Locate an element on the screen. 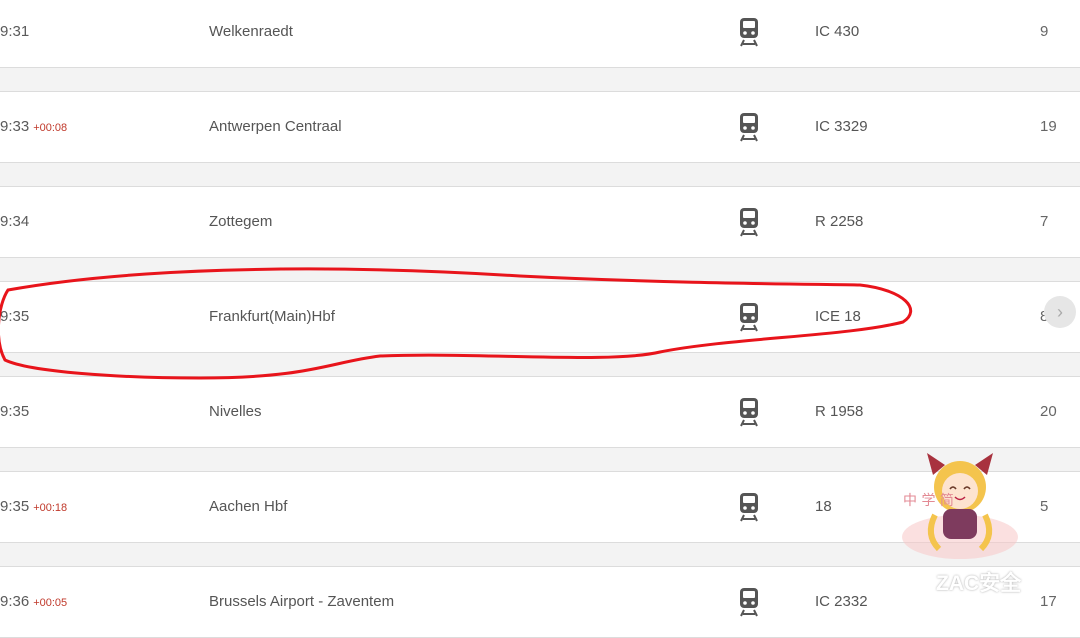 This screenshot has width=1080, height=638. train-number: R 1958 is located at coordinates (839, 411).